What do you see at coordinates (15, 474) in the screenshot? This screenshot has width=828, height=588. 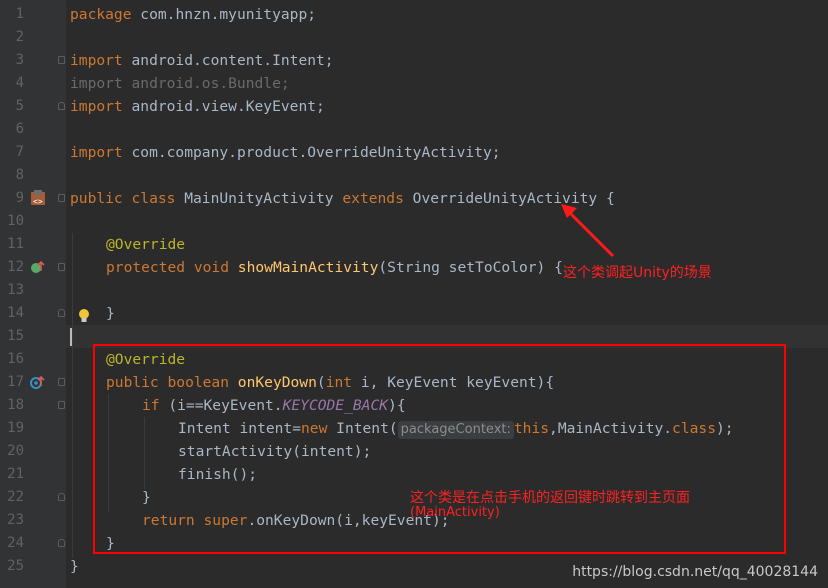 I see `line-number: 21` at bounding box center [15, 474].